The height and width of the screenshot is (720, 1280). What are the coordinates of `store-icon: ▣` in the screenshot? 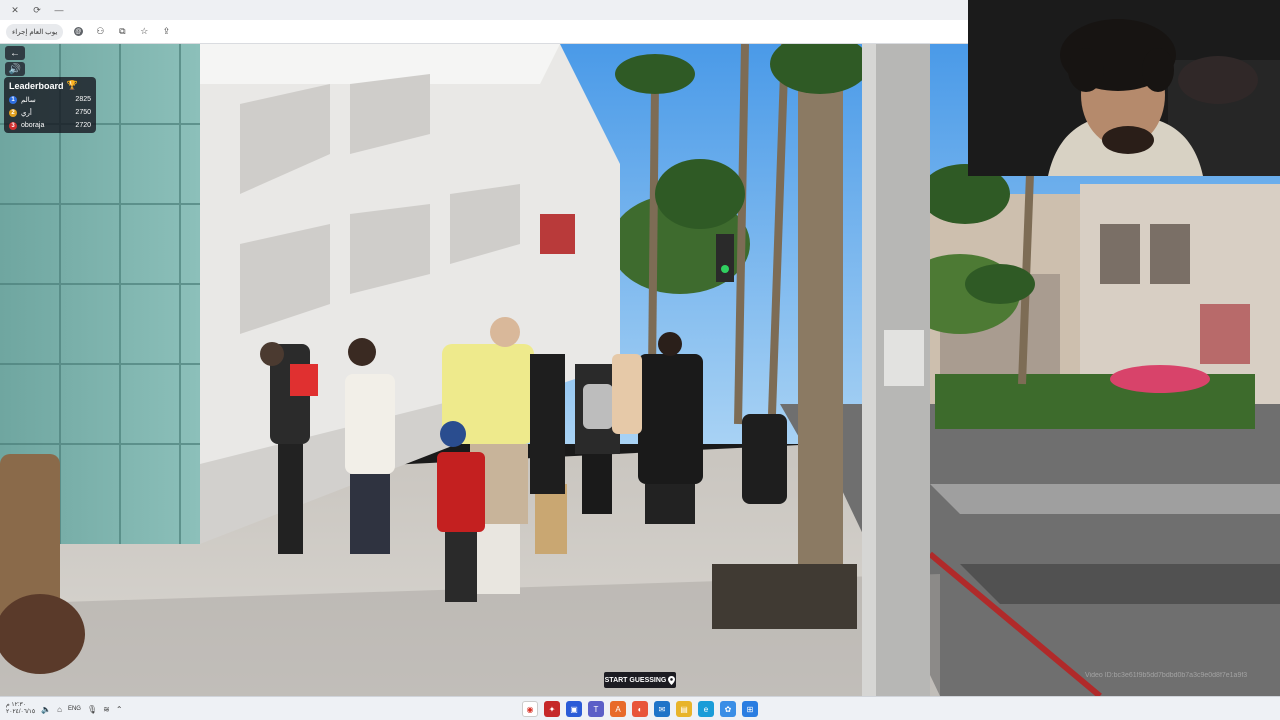 It's located at (574, 709).